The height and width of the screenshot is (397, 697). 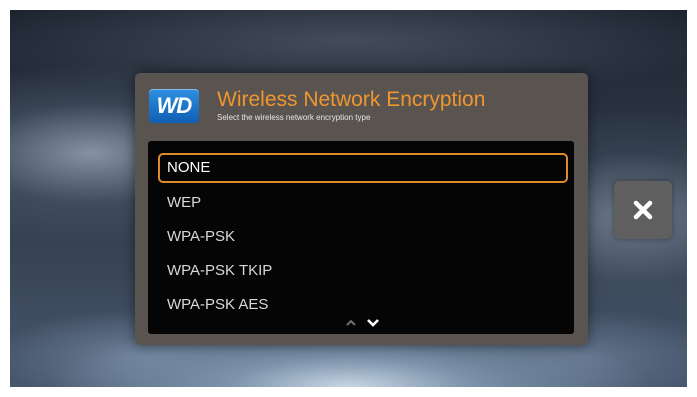 I want to click on option-wep: WEP, so click(x=363, y=203).